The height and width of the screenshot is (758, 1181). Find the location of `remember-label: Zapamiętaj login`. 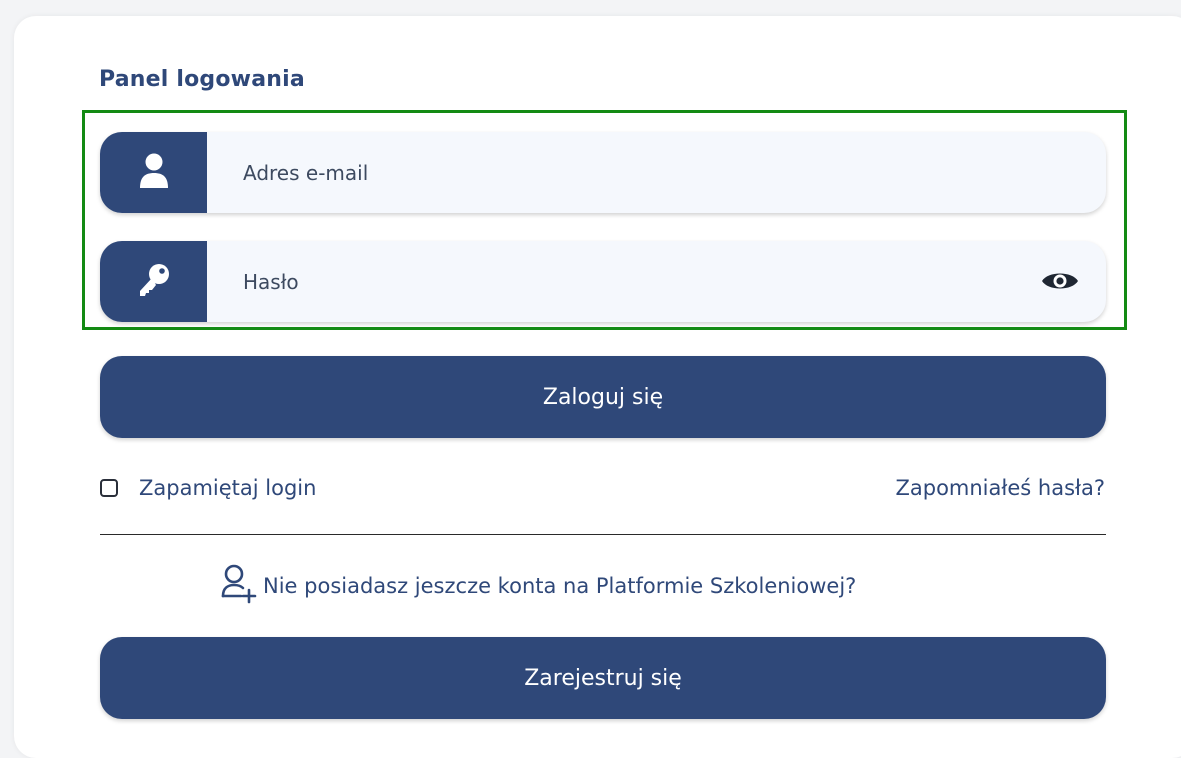

remember-label: Zapamiętaj login is located at coordinates (228, 488).